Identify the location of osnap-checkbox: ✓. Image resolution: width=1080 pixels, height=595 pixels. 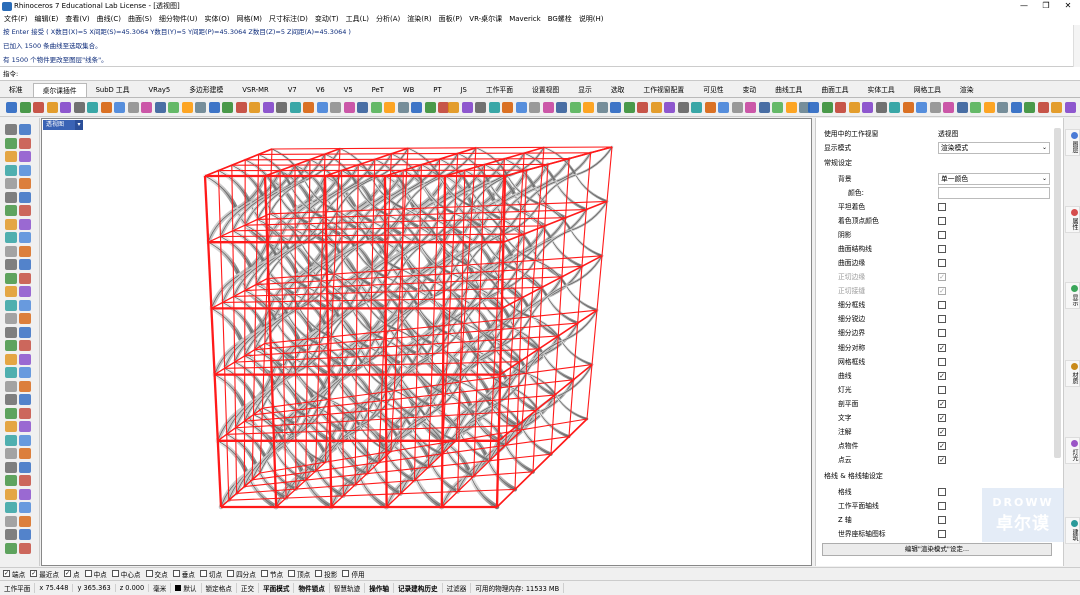
(67, 573).